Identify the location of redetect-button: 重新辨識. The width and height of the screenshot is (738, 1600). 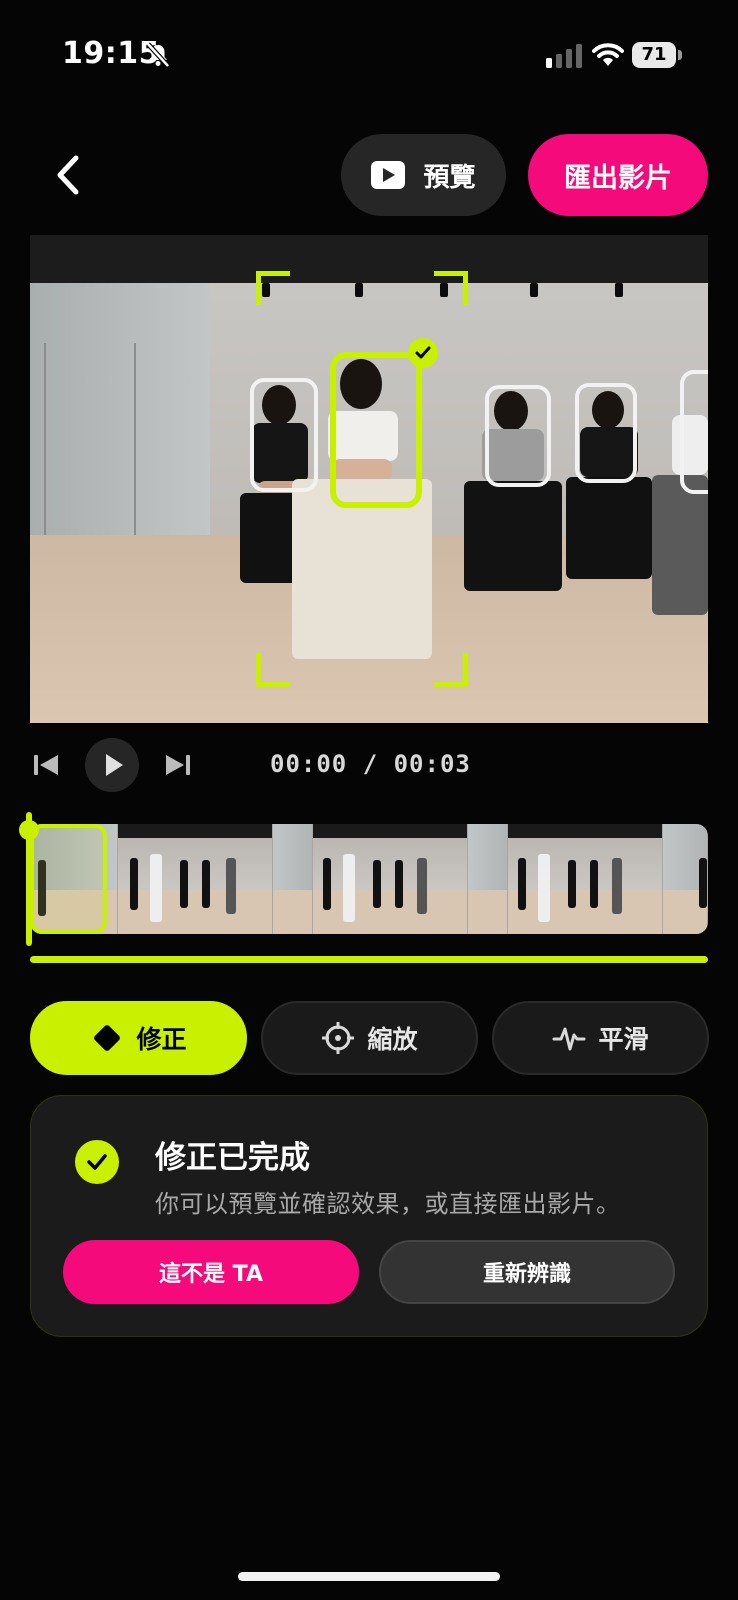
(527, 1272).